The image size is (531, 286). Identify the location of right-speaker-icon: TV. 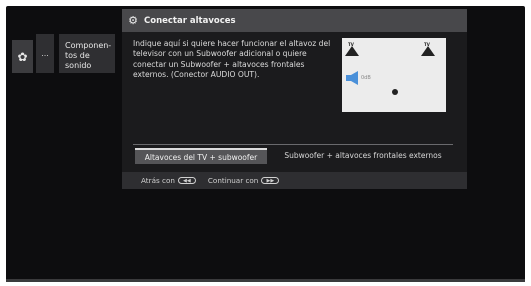
(428, 50).